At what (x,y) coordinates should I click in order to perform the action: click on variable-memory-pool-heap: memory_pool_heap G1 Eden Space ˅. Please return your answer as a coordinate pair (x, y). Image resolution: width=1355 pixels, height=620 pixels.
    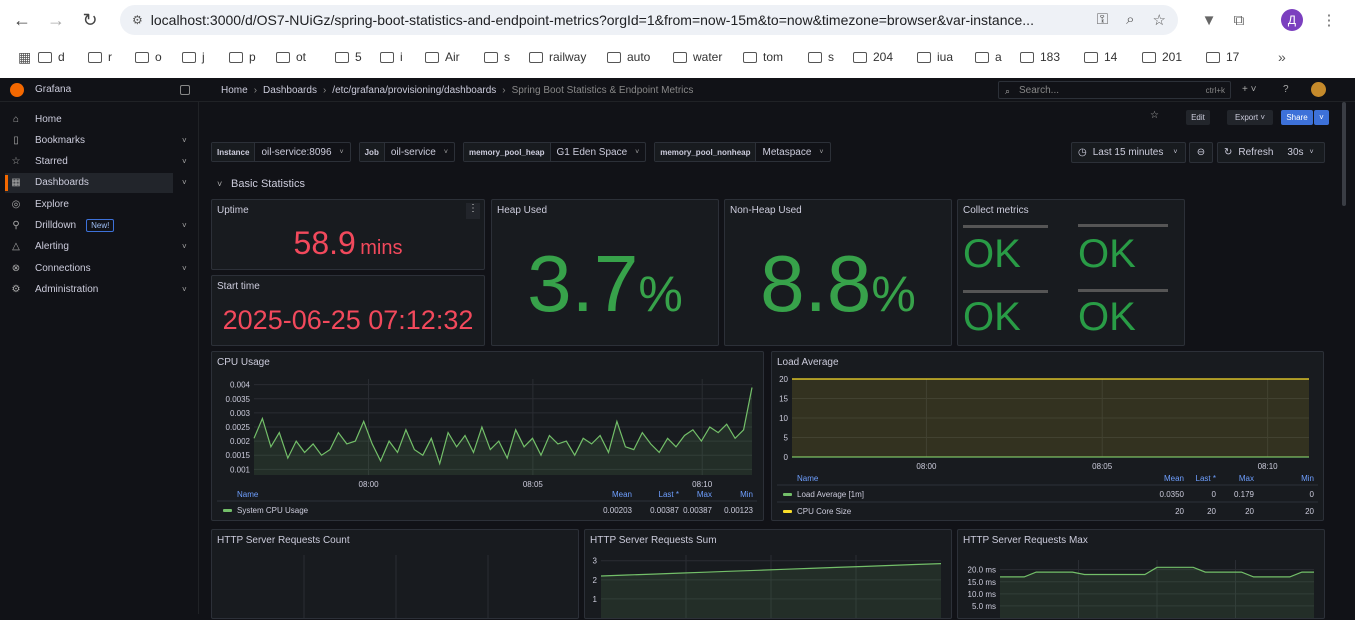
    Looking at the image, I should click on (554, 152).